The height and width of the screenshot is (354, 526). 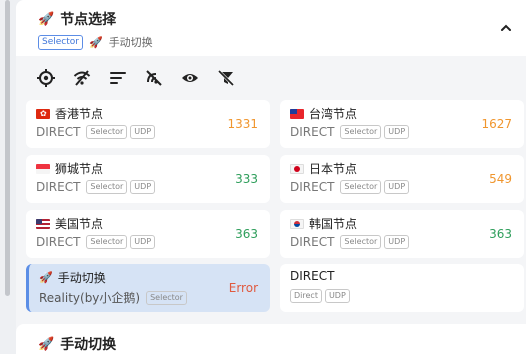 What do you see at coordinates (60, 42) in the screenshot?
I see `group-type-chip: Selector` at bounding box center [60, 42].